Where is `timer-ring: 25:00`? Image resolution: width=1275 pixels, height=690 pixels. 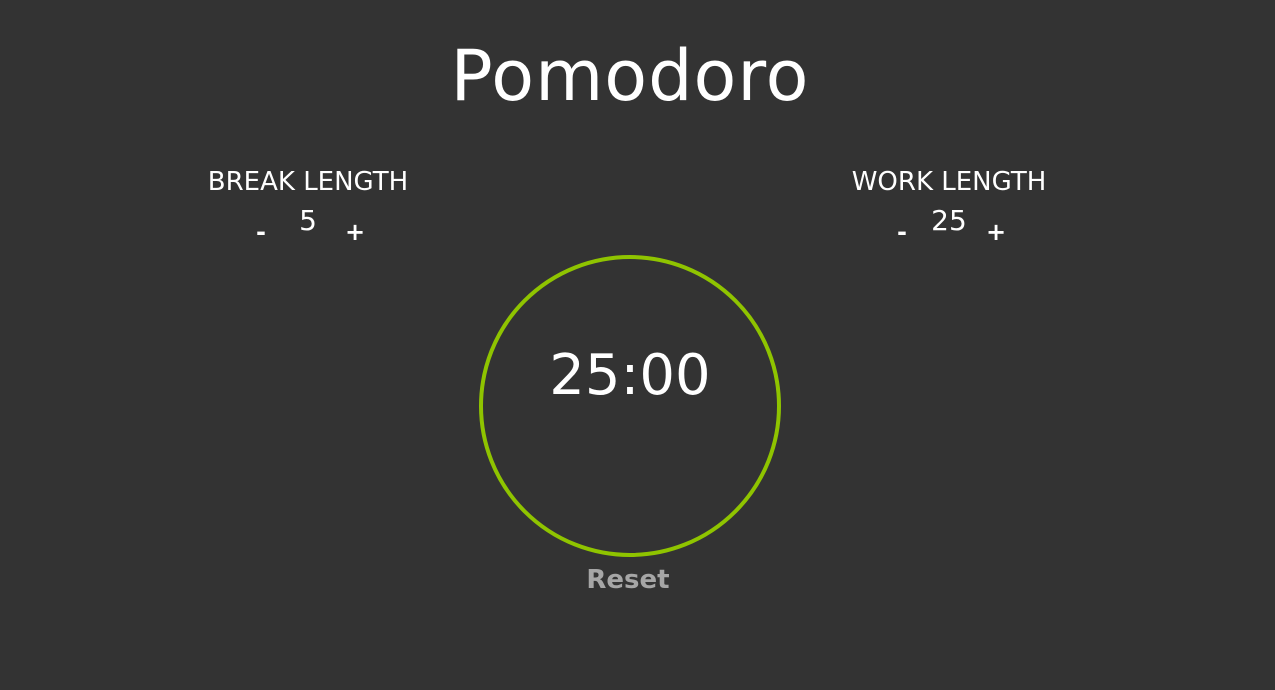
timer-ring: 25:00 is located at coordinates (630, 406).